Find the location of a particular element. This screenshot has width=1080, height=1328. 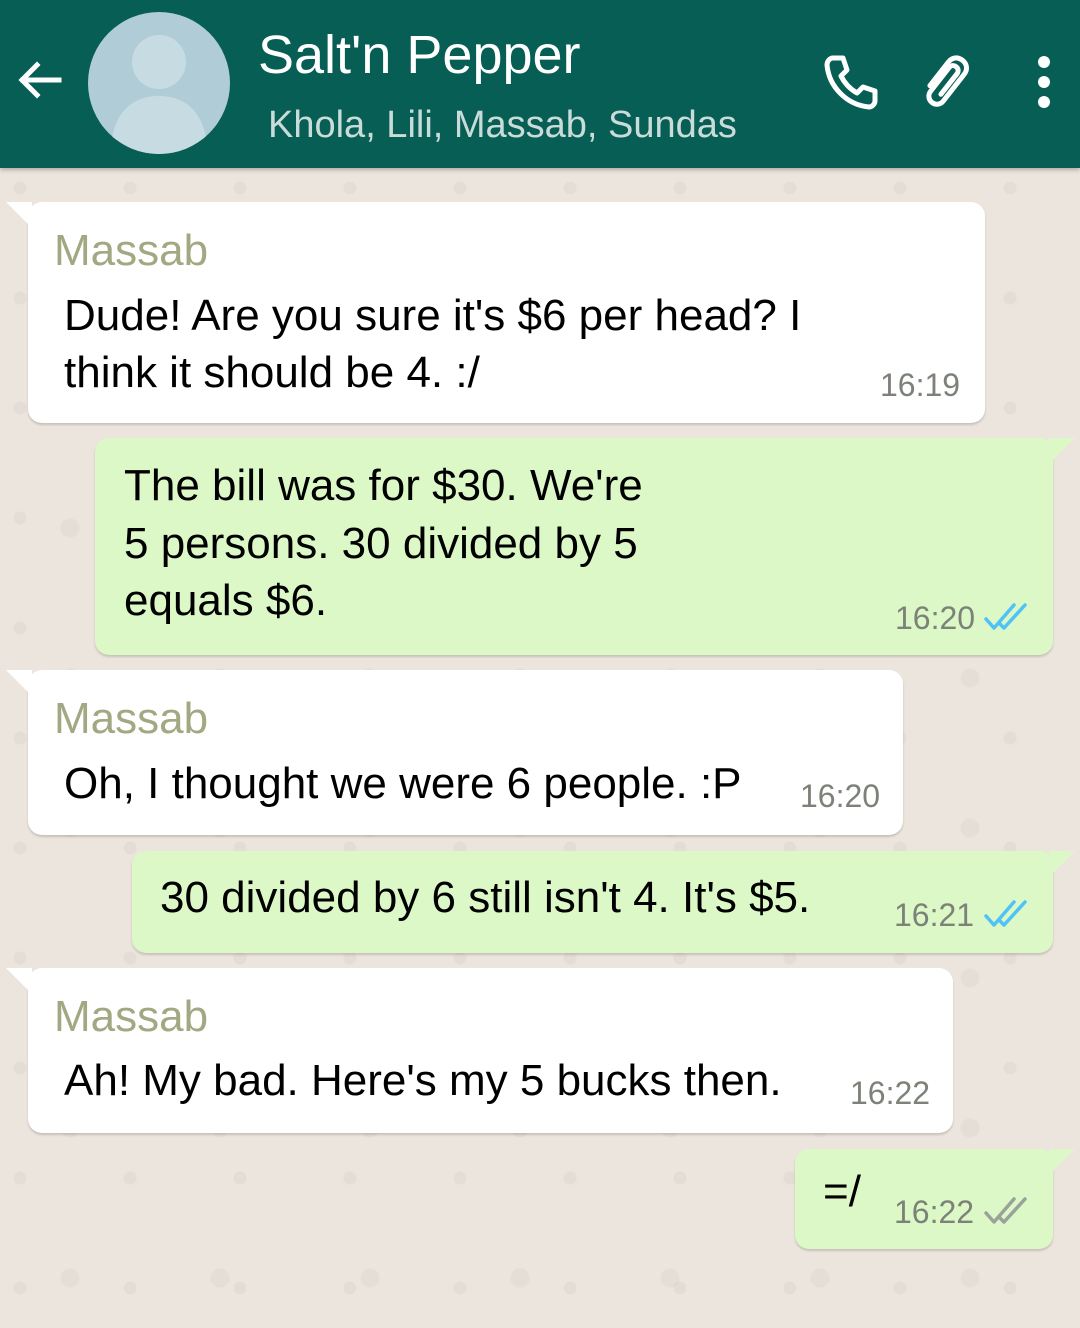

message-text-line: think it should be 4. :/ is located at coordinates (272, 372).